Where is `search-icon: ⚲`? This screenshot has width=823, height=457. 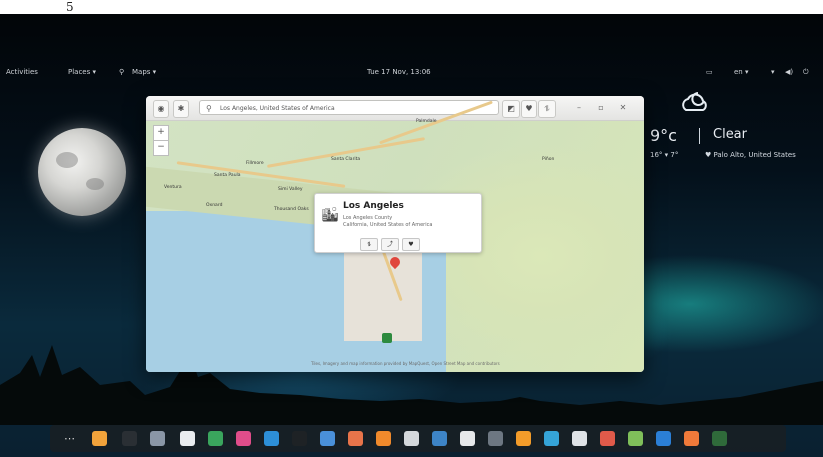 search-icon: ⚲ is located at coordinates (209, 108).